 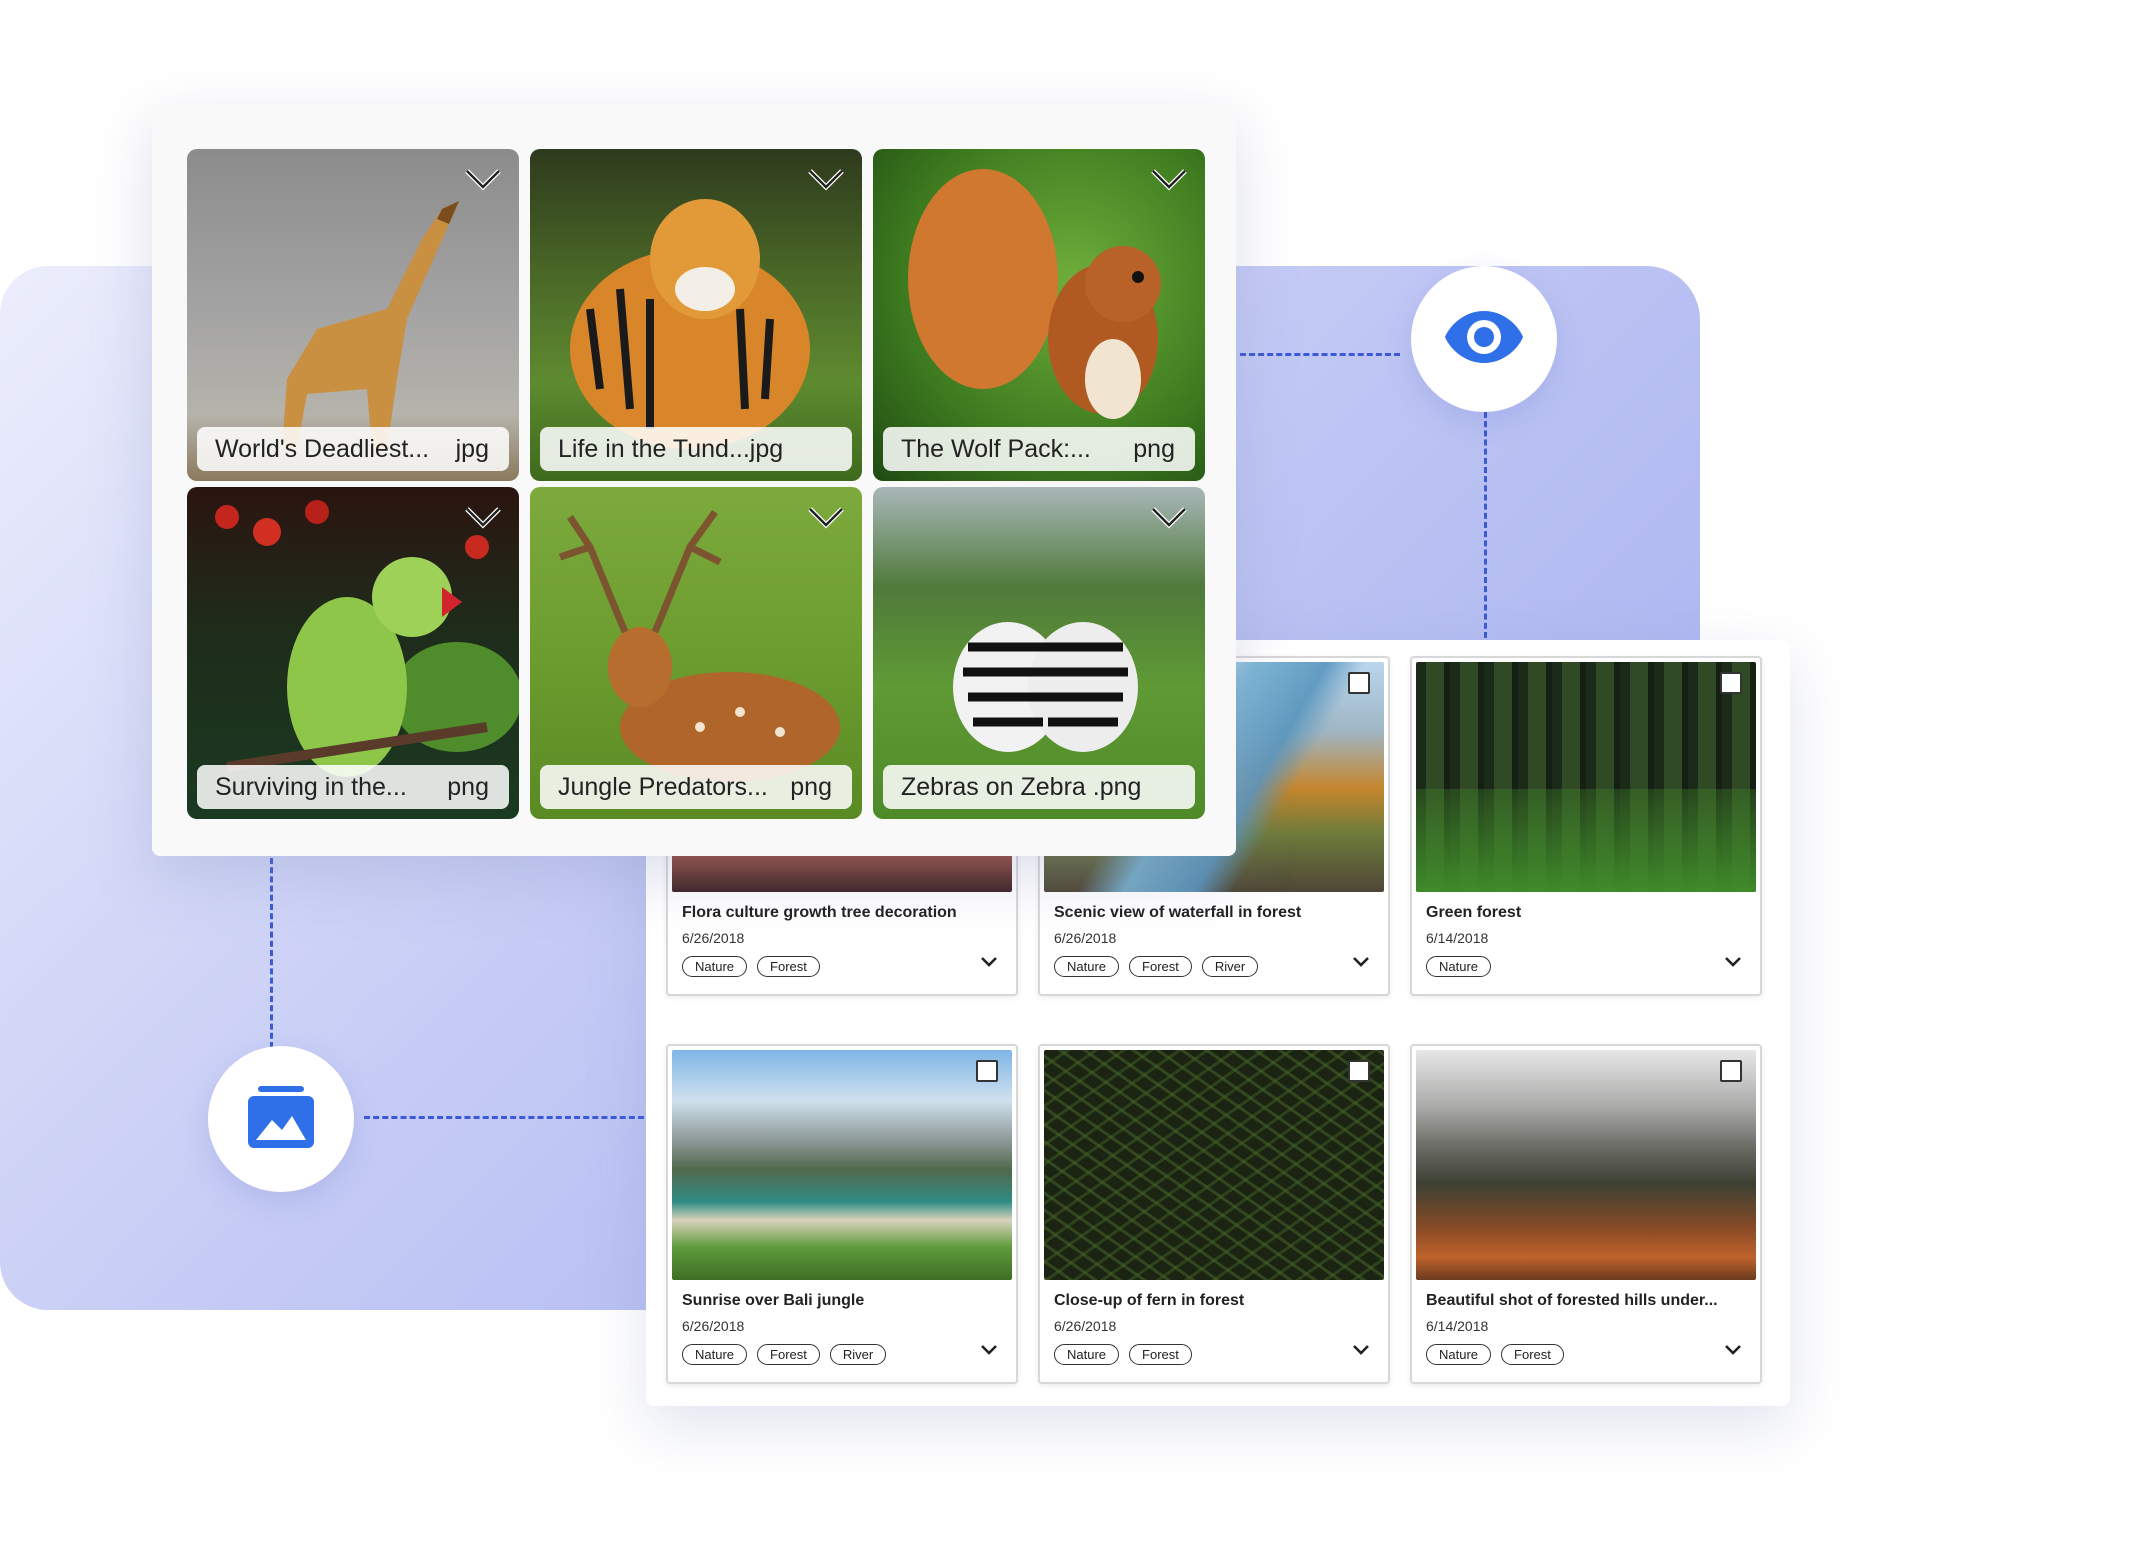 I want to click on tile-caption: Life in the Tund...jpg, so click(x=696, y=449).